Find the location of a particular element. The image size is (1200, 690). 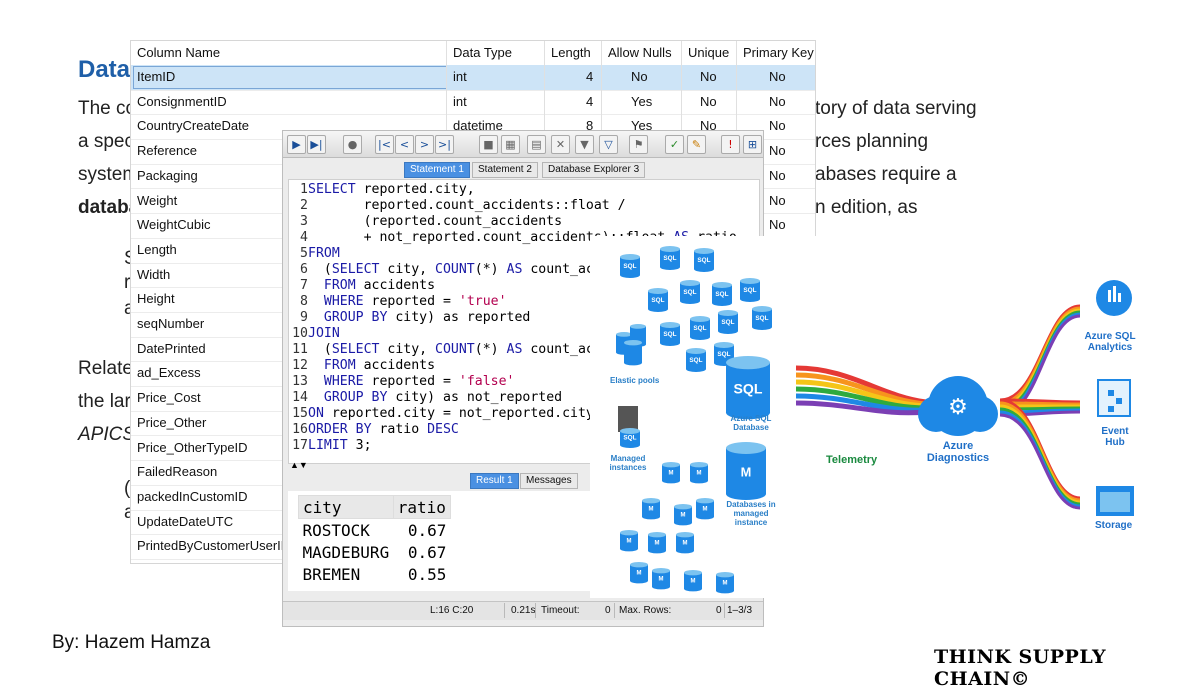

timeout-value: 0 is located at coordinates (608, 610).